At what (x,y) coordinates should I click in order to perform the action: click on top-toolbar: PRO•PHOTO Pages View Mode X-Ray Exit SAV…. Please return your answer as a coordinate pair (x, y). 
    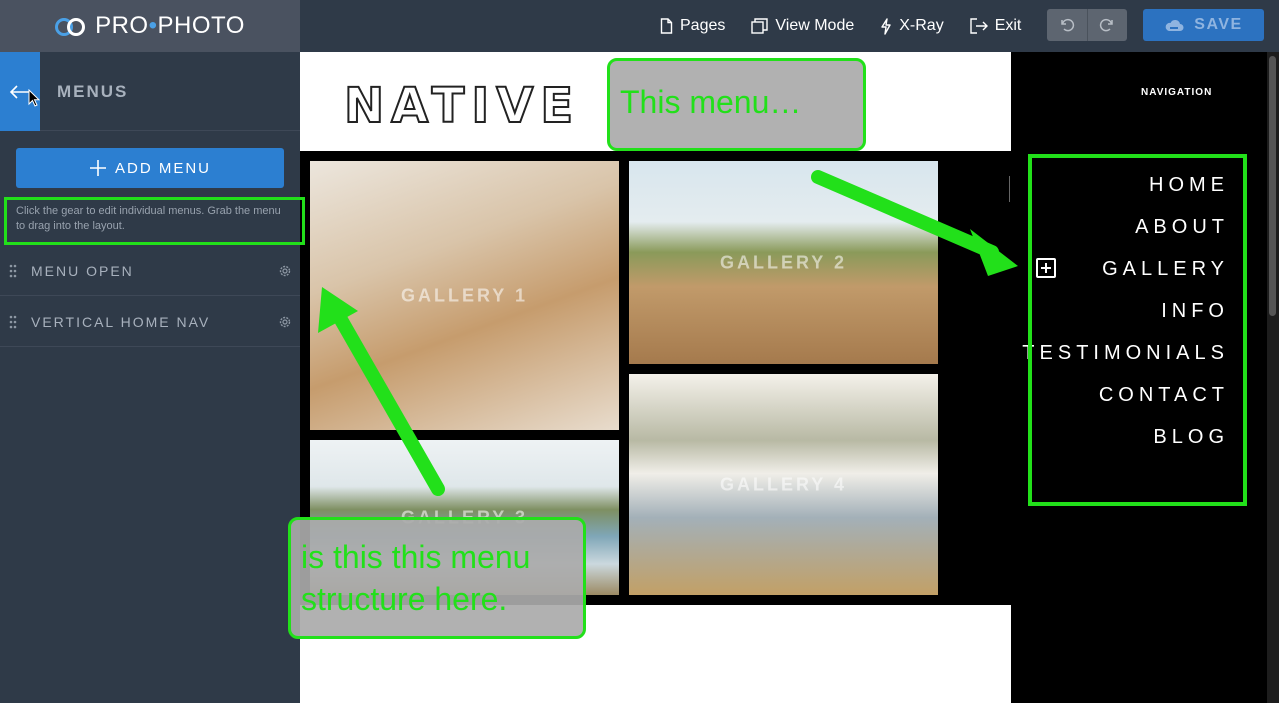
    Looking at the image, I should click on (639, 26).